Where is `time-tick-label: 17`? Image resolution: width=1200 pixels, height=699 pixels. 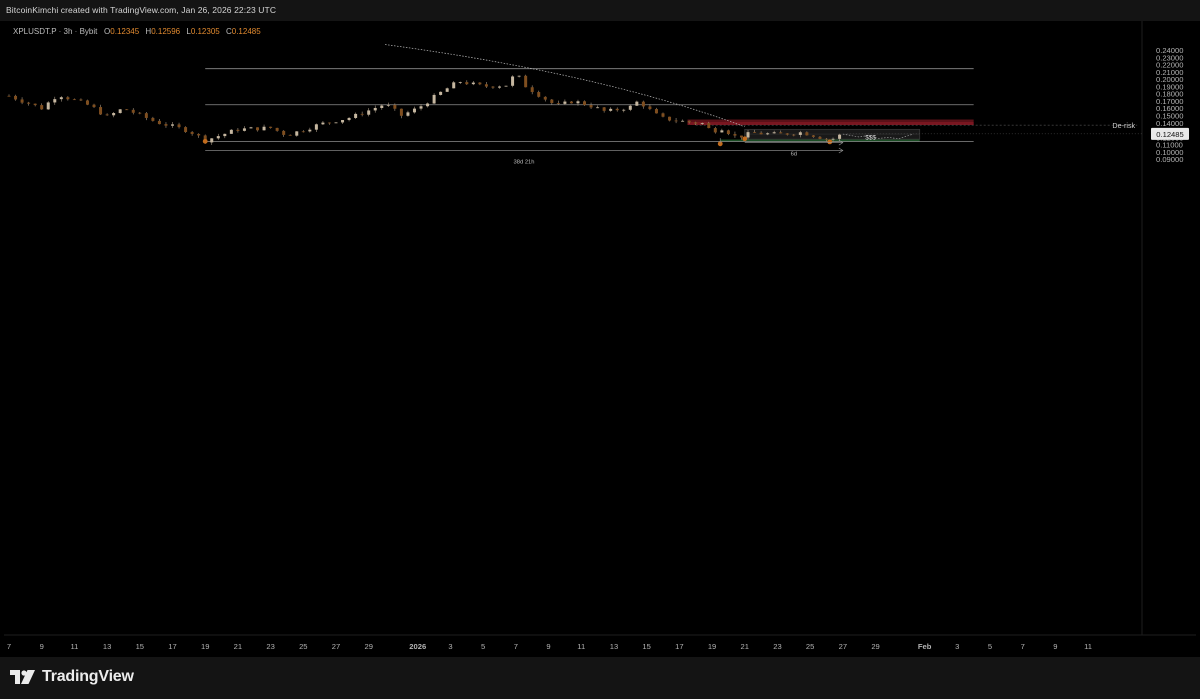
time-tick-label: 17 is located at coordinates (679, 646).